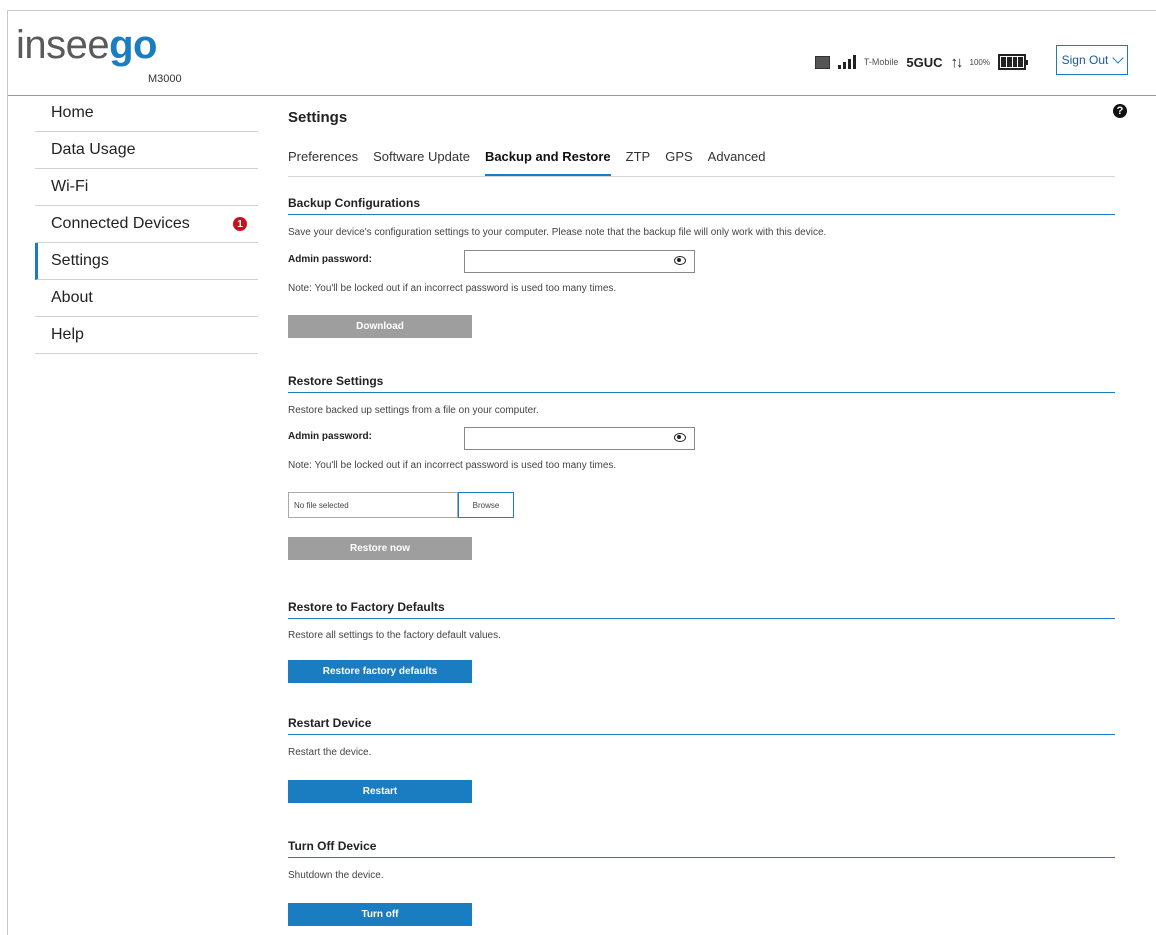  What do you see at coordinates (146, 113) in the screenshot?
I see `sidebar-item-home: Home` at bounding box center [146, 113].